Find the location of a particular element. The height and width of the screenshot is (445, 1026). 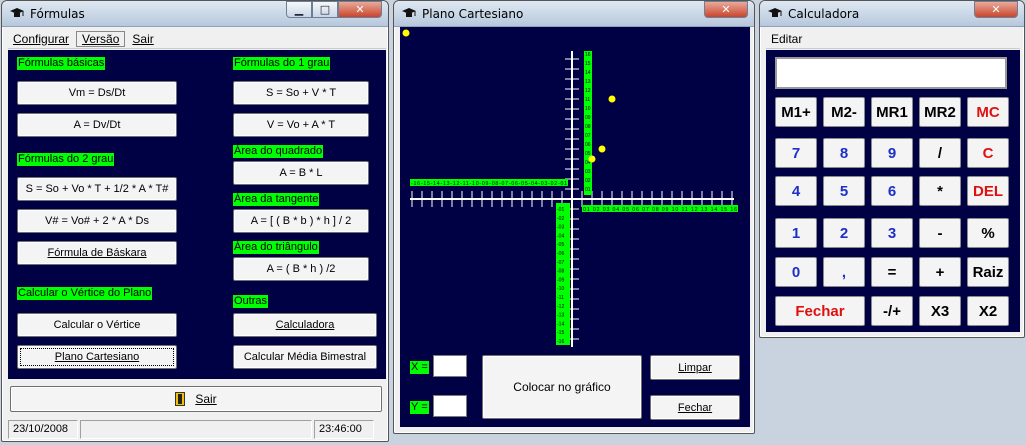

key-percent: % is located at coordinates (988, 233).